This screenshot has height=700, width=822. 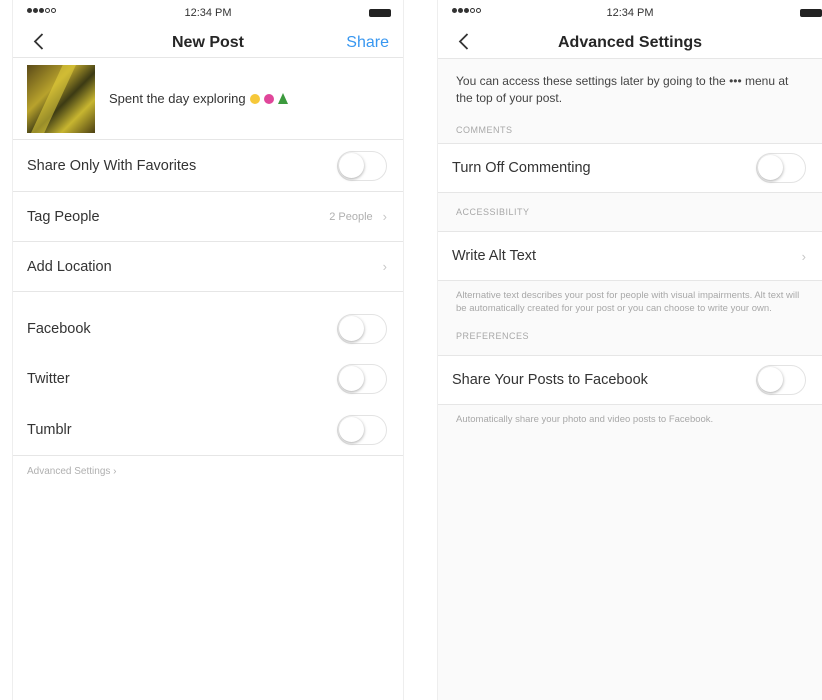 I want to click on turn-off-commenting-toggle, so click(x=781, y=168).